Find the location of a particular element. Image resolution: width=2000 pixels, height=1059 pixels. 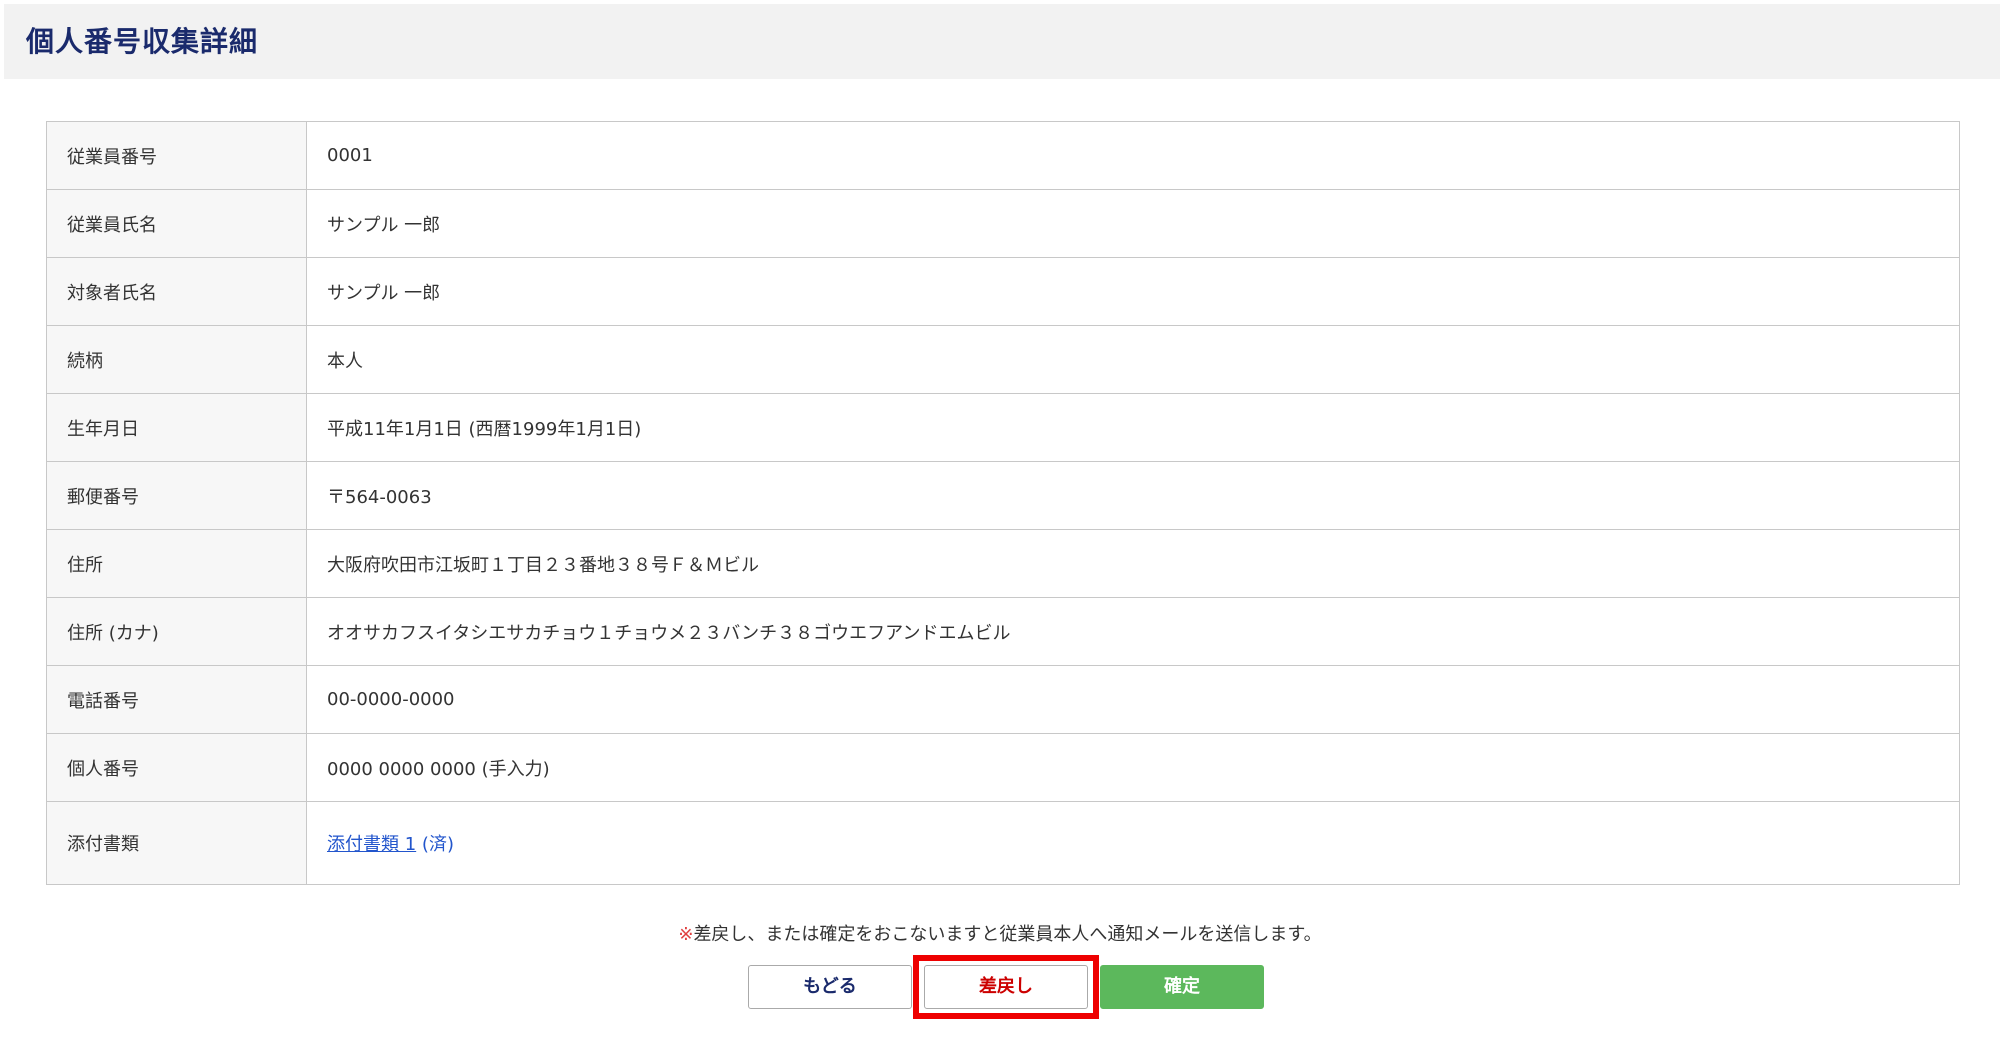

table-row: 生年月日 平成11年1月1日 (西暦1999年1月1日) is located at coordinates (1003, 427).